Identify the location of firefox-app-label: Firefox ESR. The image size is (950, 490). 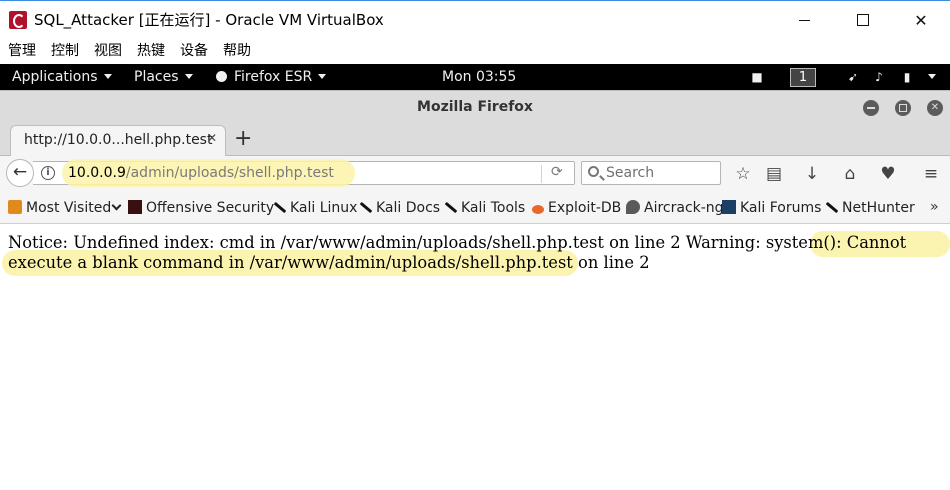
(273, 77).